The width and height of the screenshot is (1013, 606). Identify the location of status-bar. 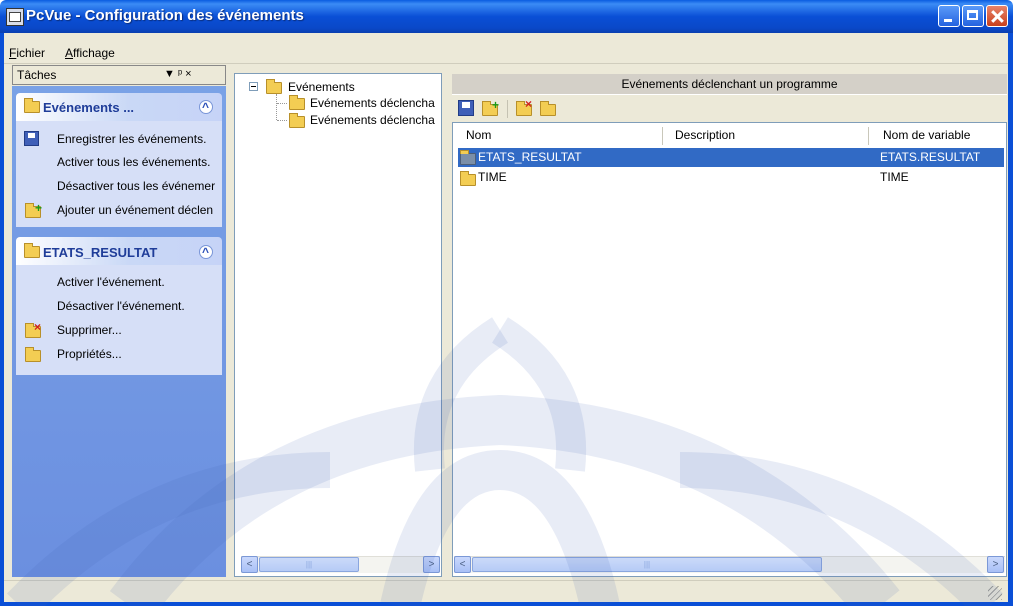
(506, 591).